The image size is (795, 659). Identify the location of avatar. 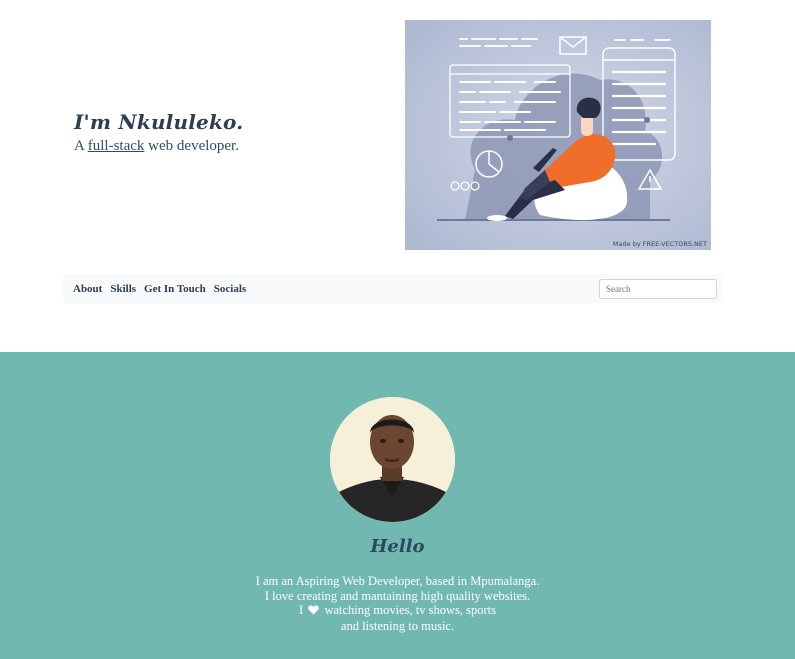
(392, 459).